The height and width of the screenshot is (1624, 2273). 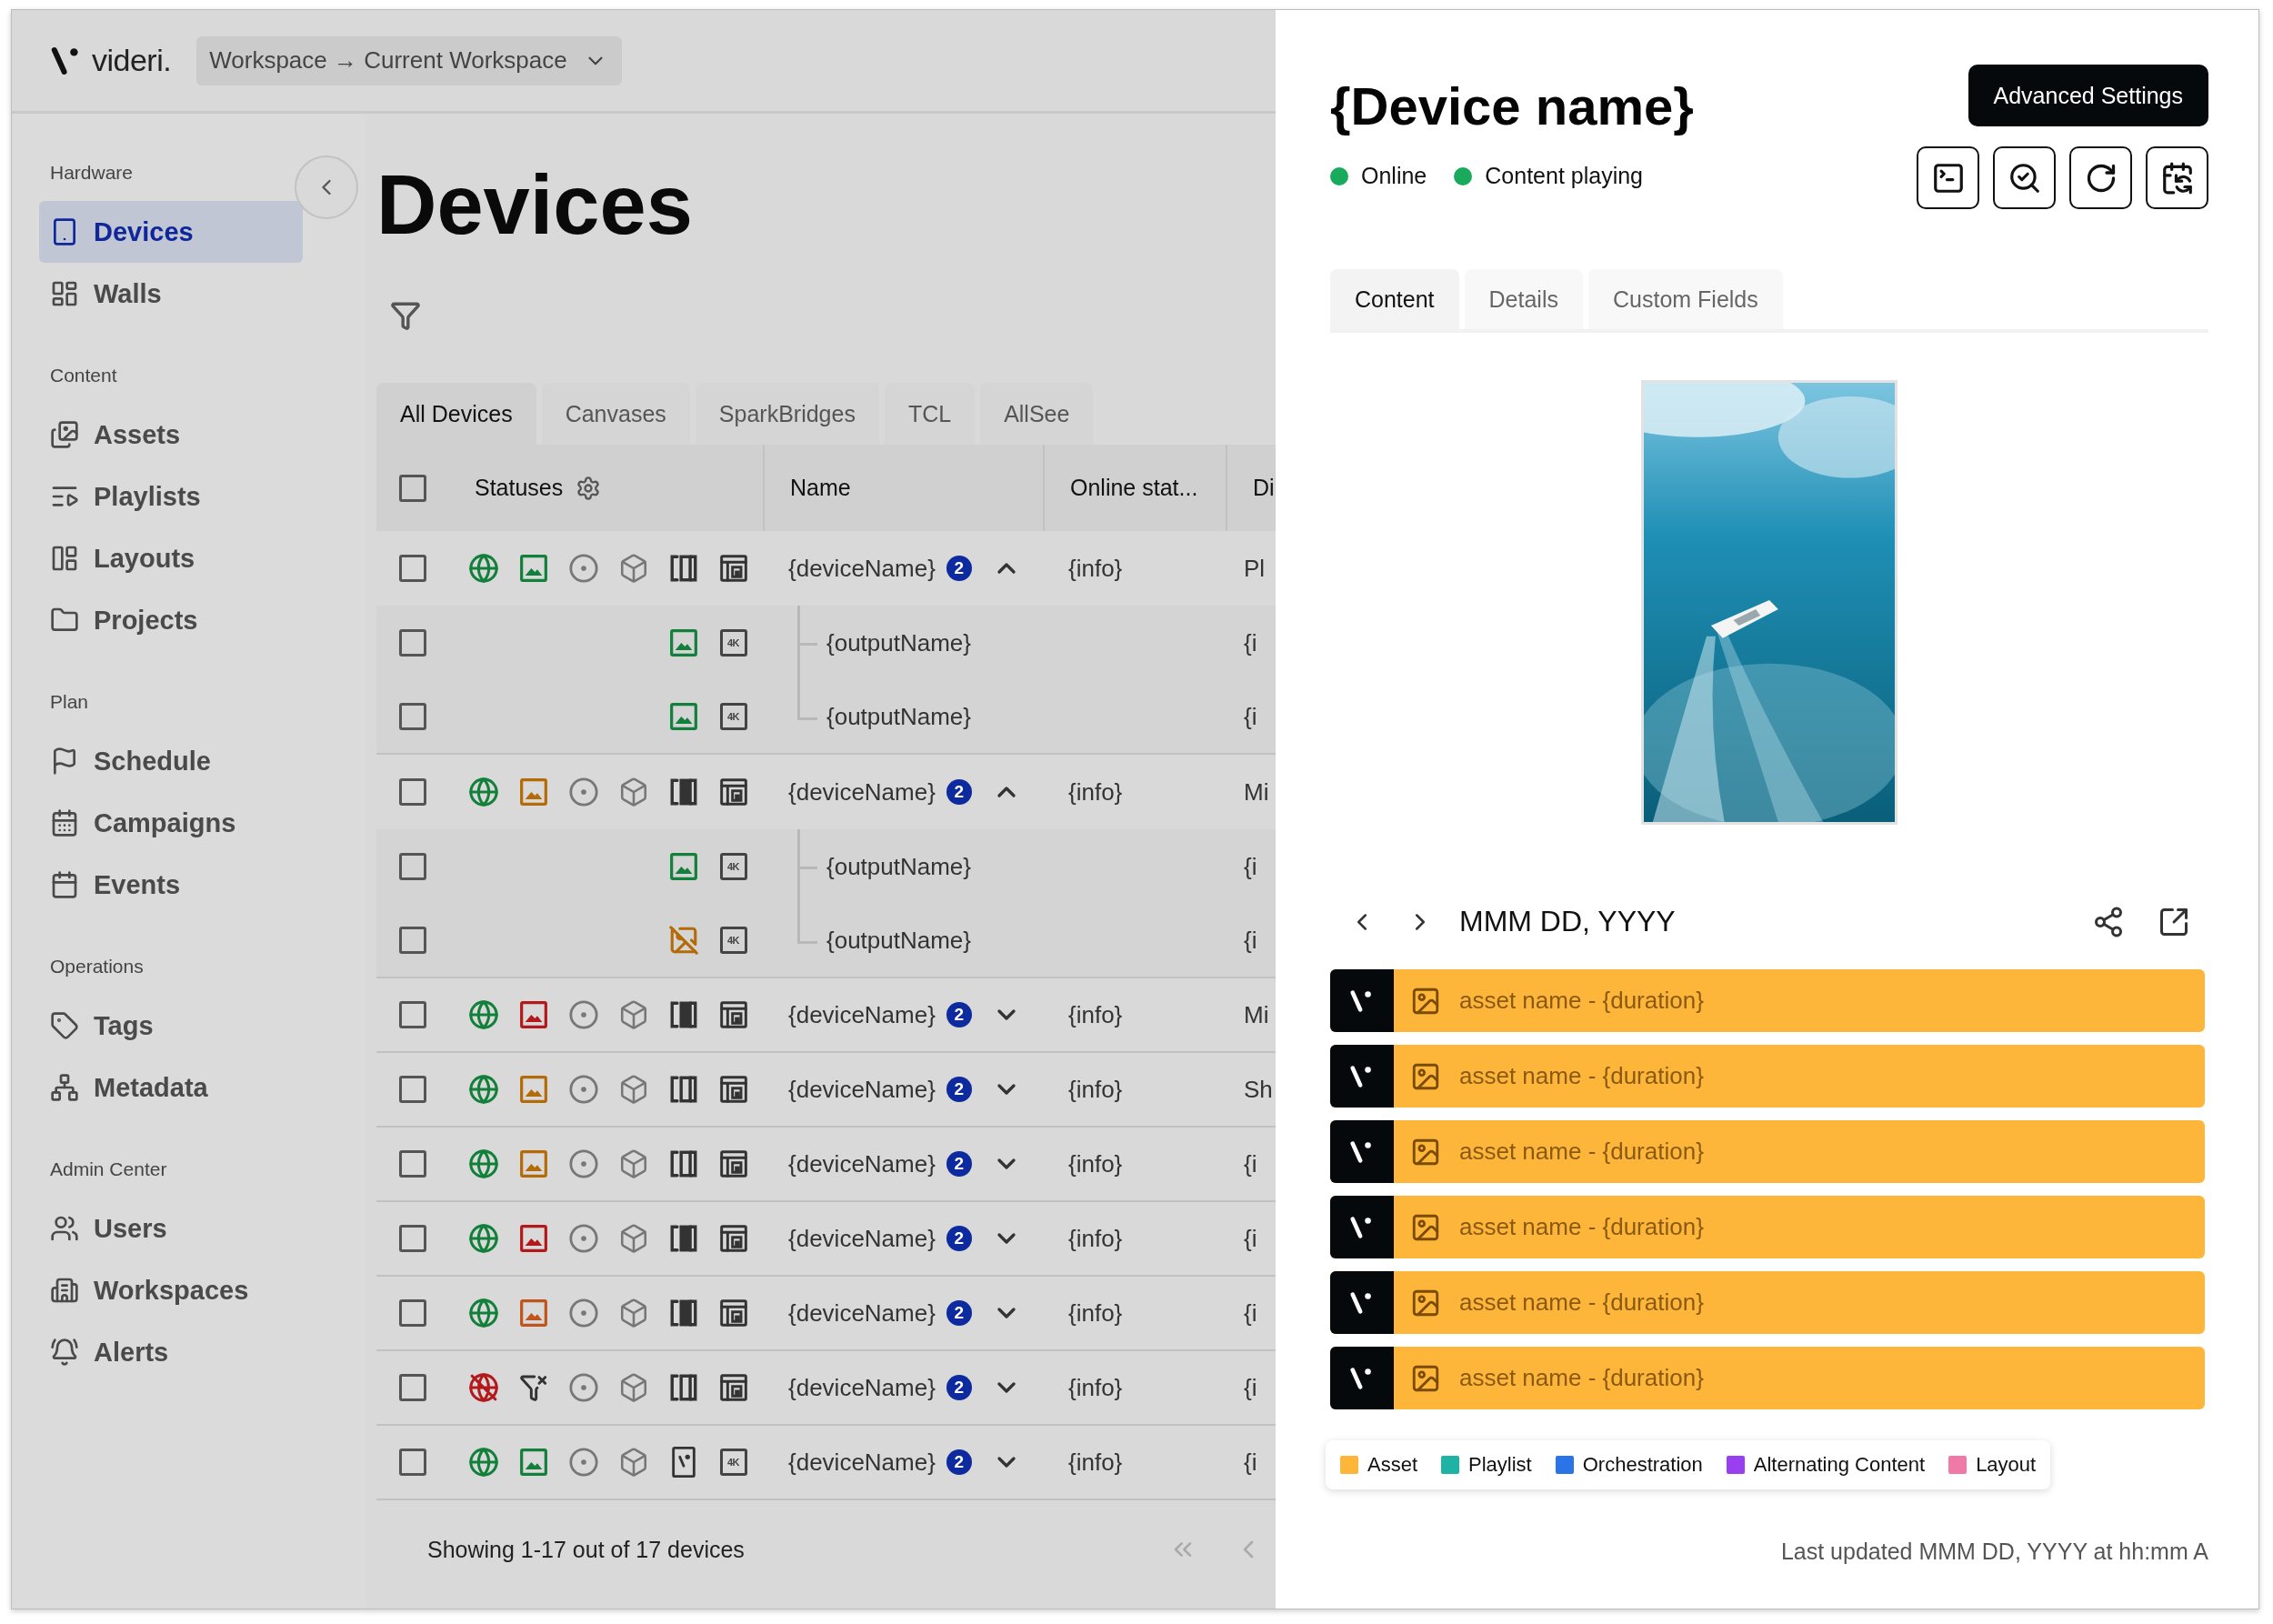 What do you see at coordinates (2108, 921) in the screenshot?
I see `share-icon` at bounding box center [2108, 921].